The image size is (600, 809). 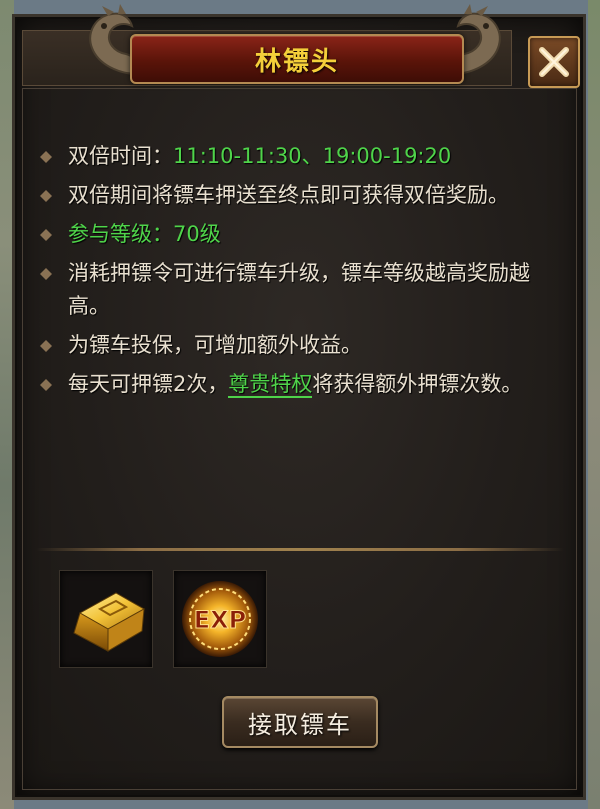 I want to click on accept-escort-button: 接取镖车, so click(x=300, y=722).